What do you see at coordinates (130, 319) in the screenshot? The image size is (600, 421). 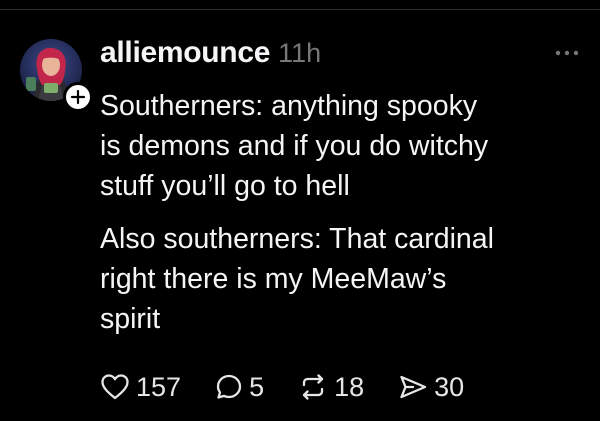 I see `post-line: spirit` at bounding box center [130, 319].